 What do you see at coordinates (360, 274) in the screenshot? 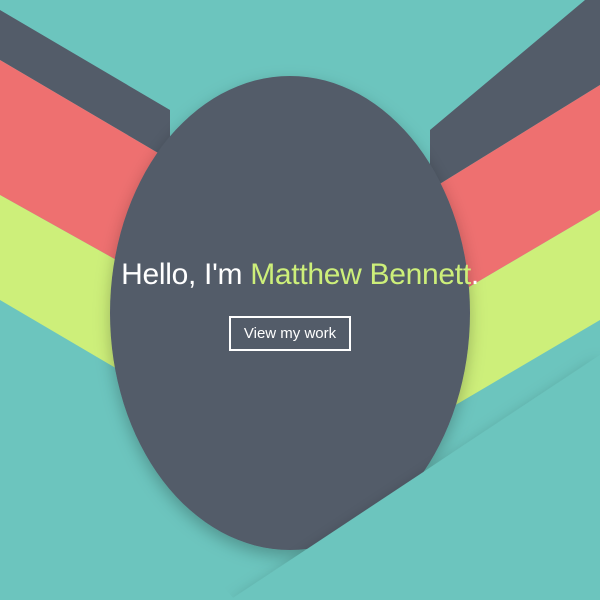
I see `name-text: Matthew Bennett` at bounding box center [360, 274].